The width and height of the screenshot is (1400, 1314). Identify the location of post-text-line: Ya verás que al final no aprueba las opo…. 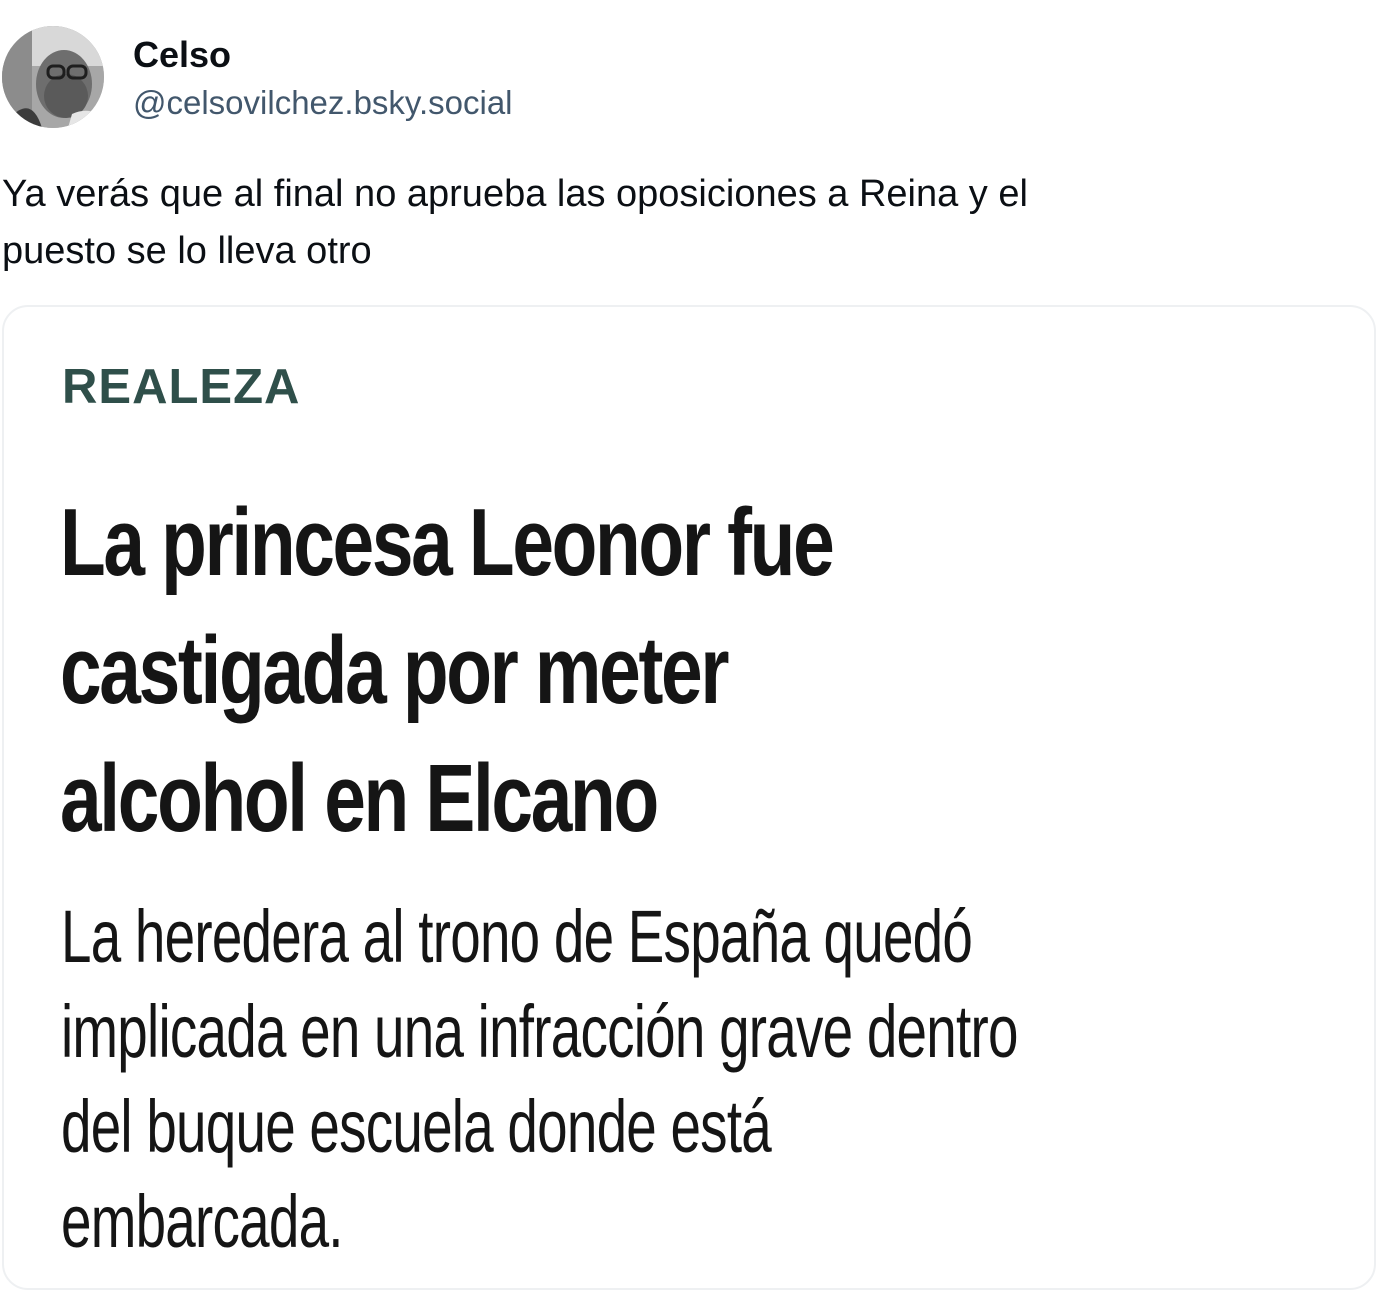
(515, 194).